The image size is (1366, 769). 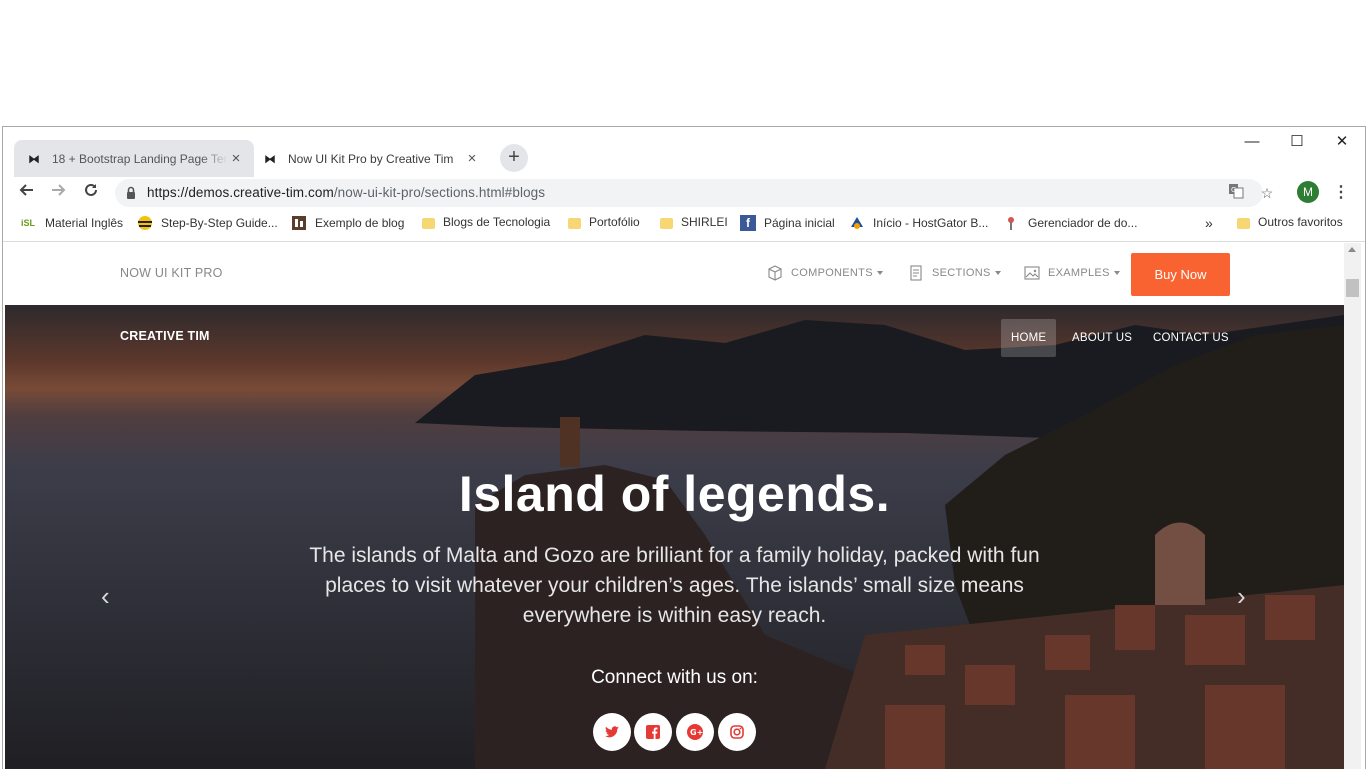 I want to click on cube-icon, so click(x=775, y=273).